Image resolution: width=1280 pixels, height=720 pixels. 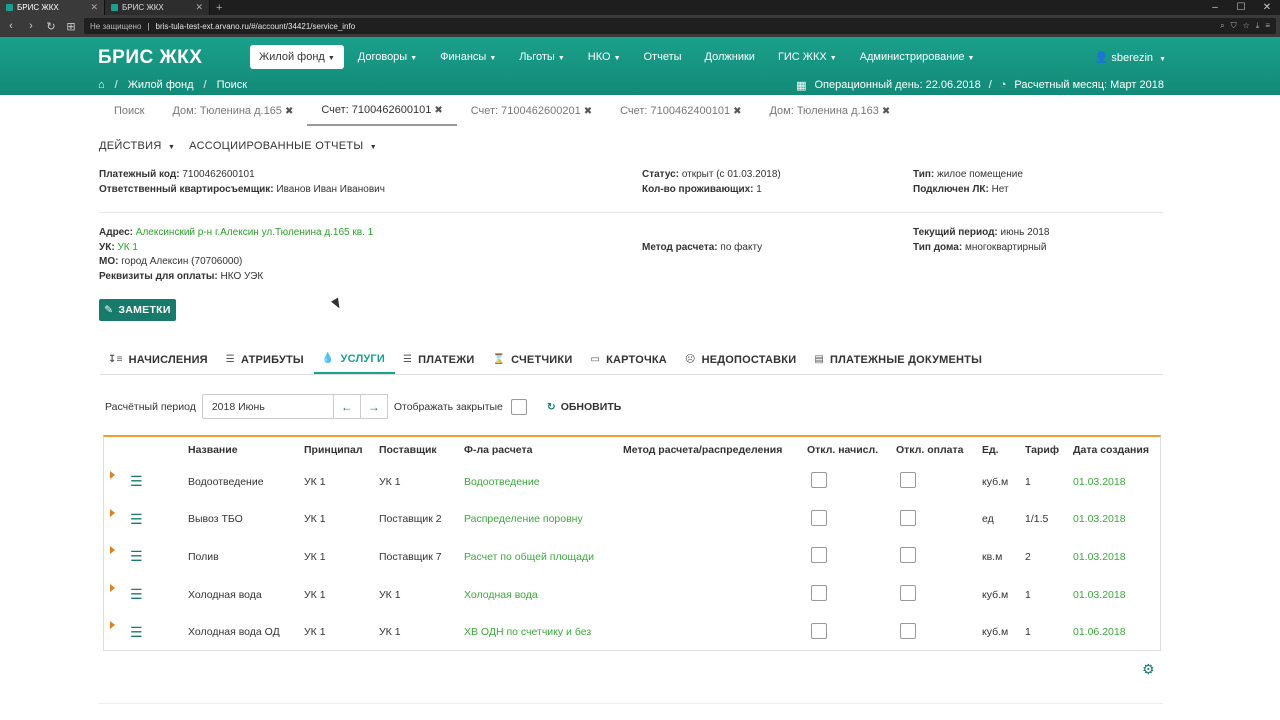 I want to click on tab-house-163: Дом: Тюленина д.163 ✖, so click(x=829, y=111).